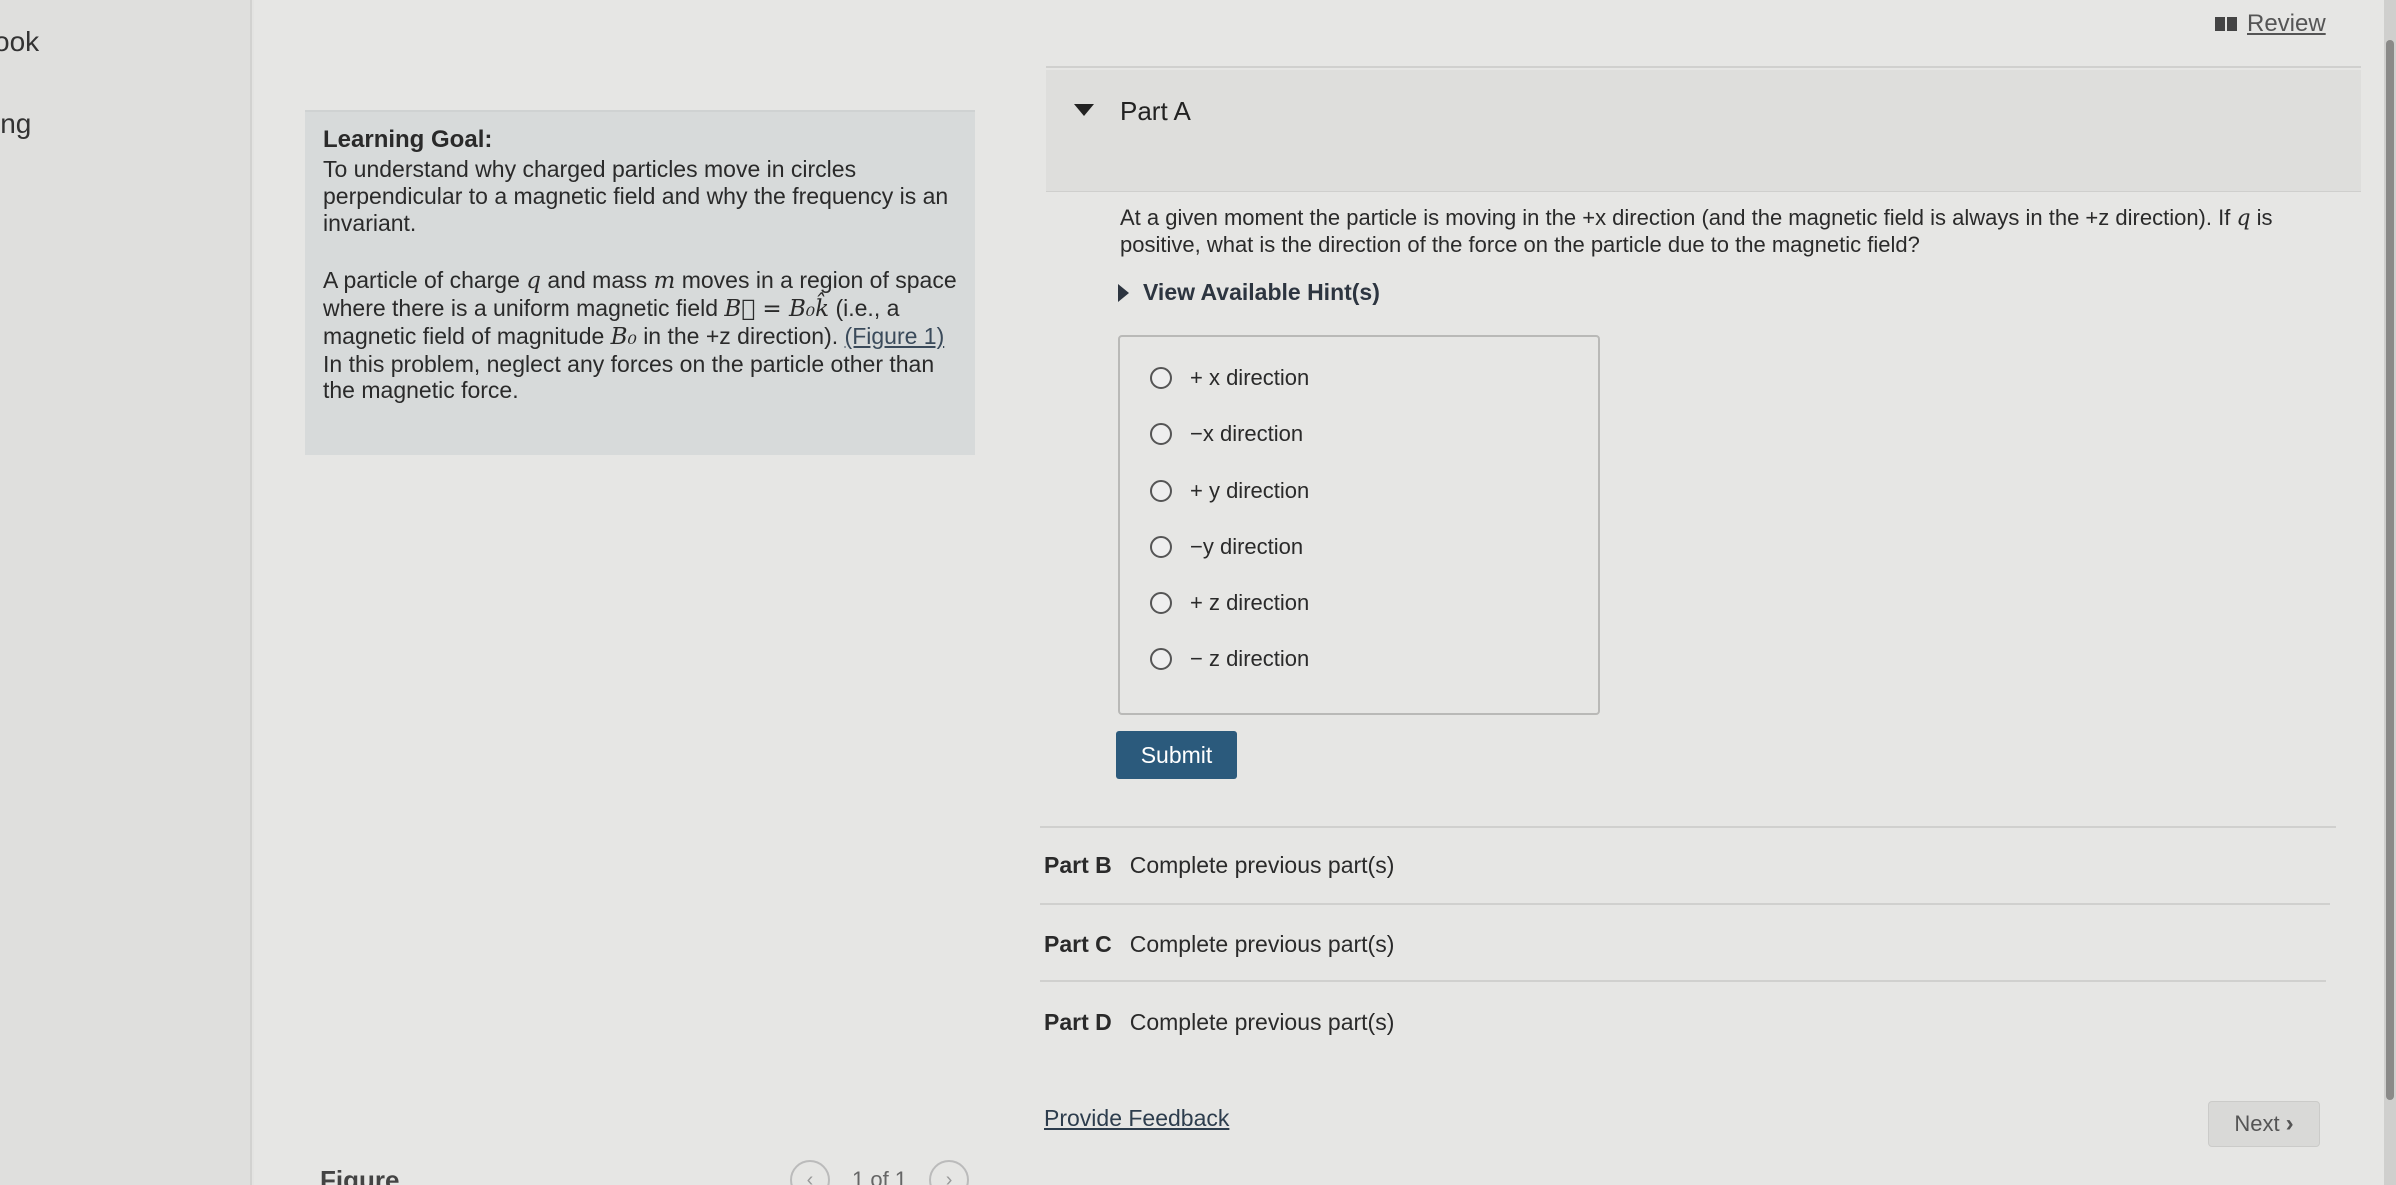  Describe the element at coordinates (2390, 570) in the screenshot. I see `scrollbar-thumb` at that location.